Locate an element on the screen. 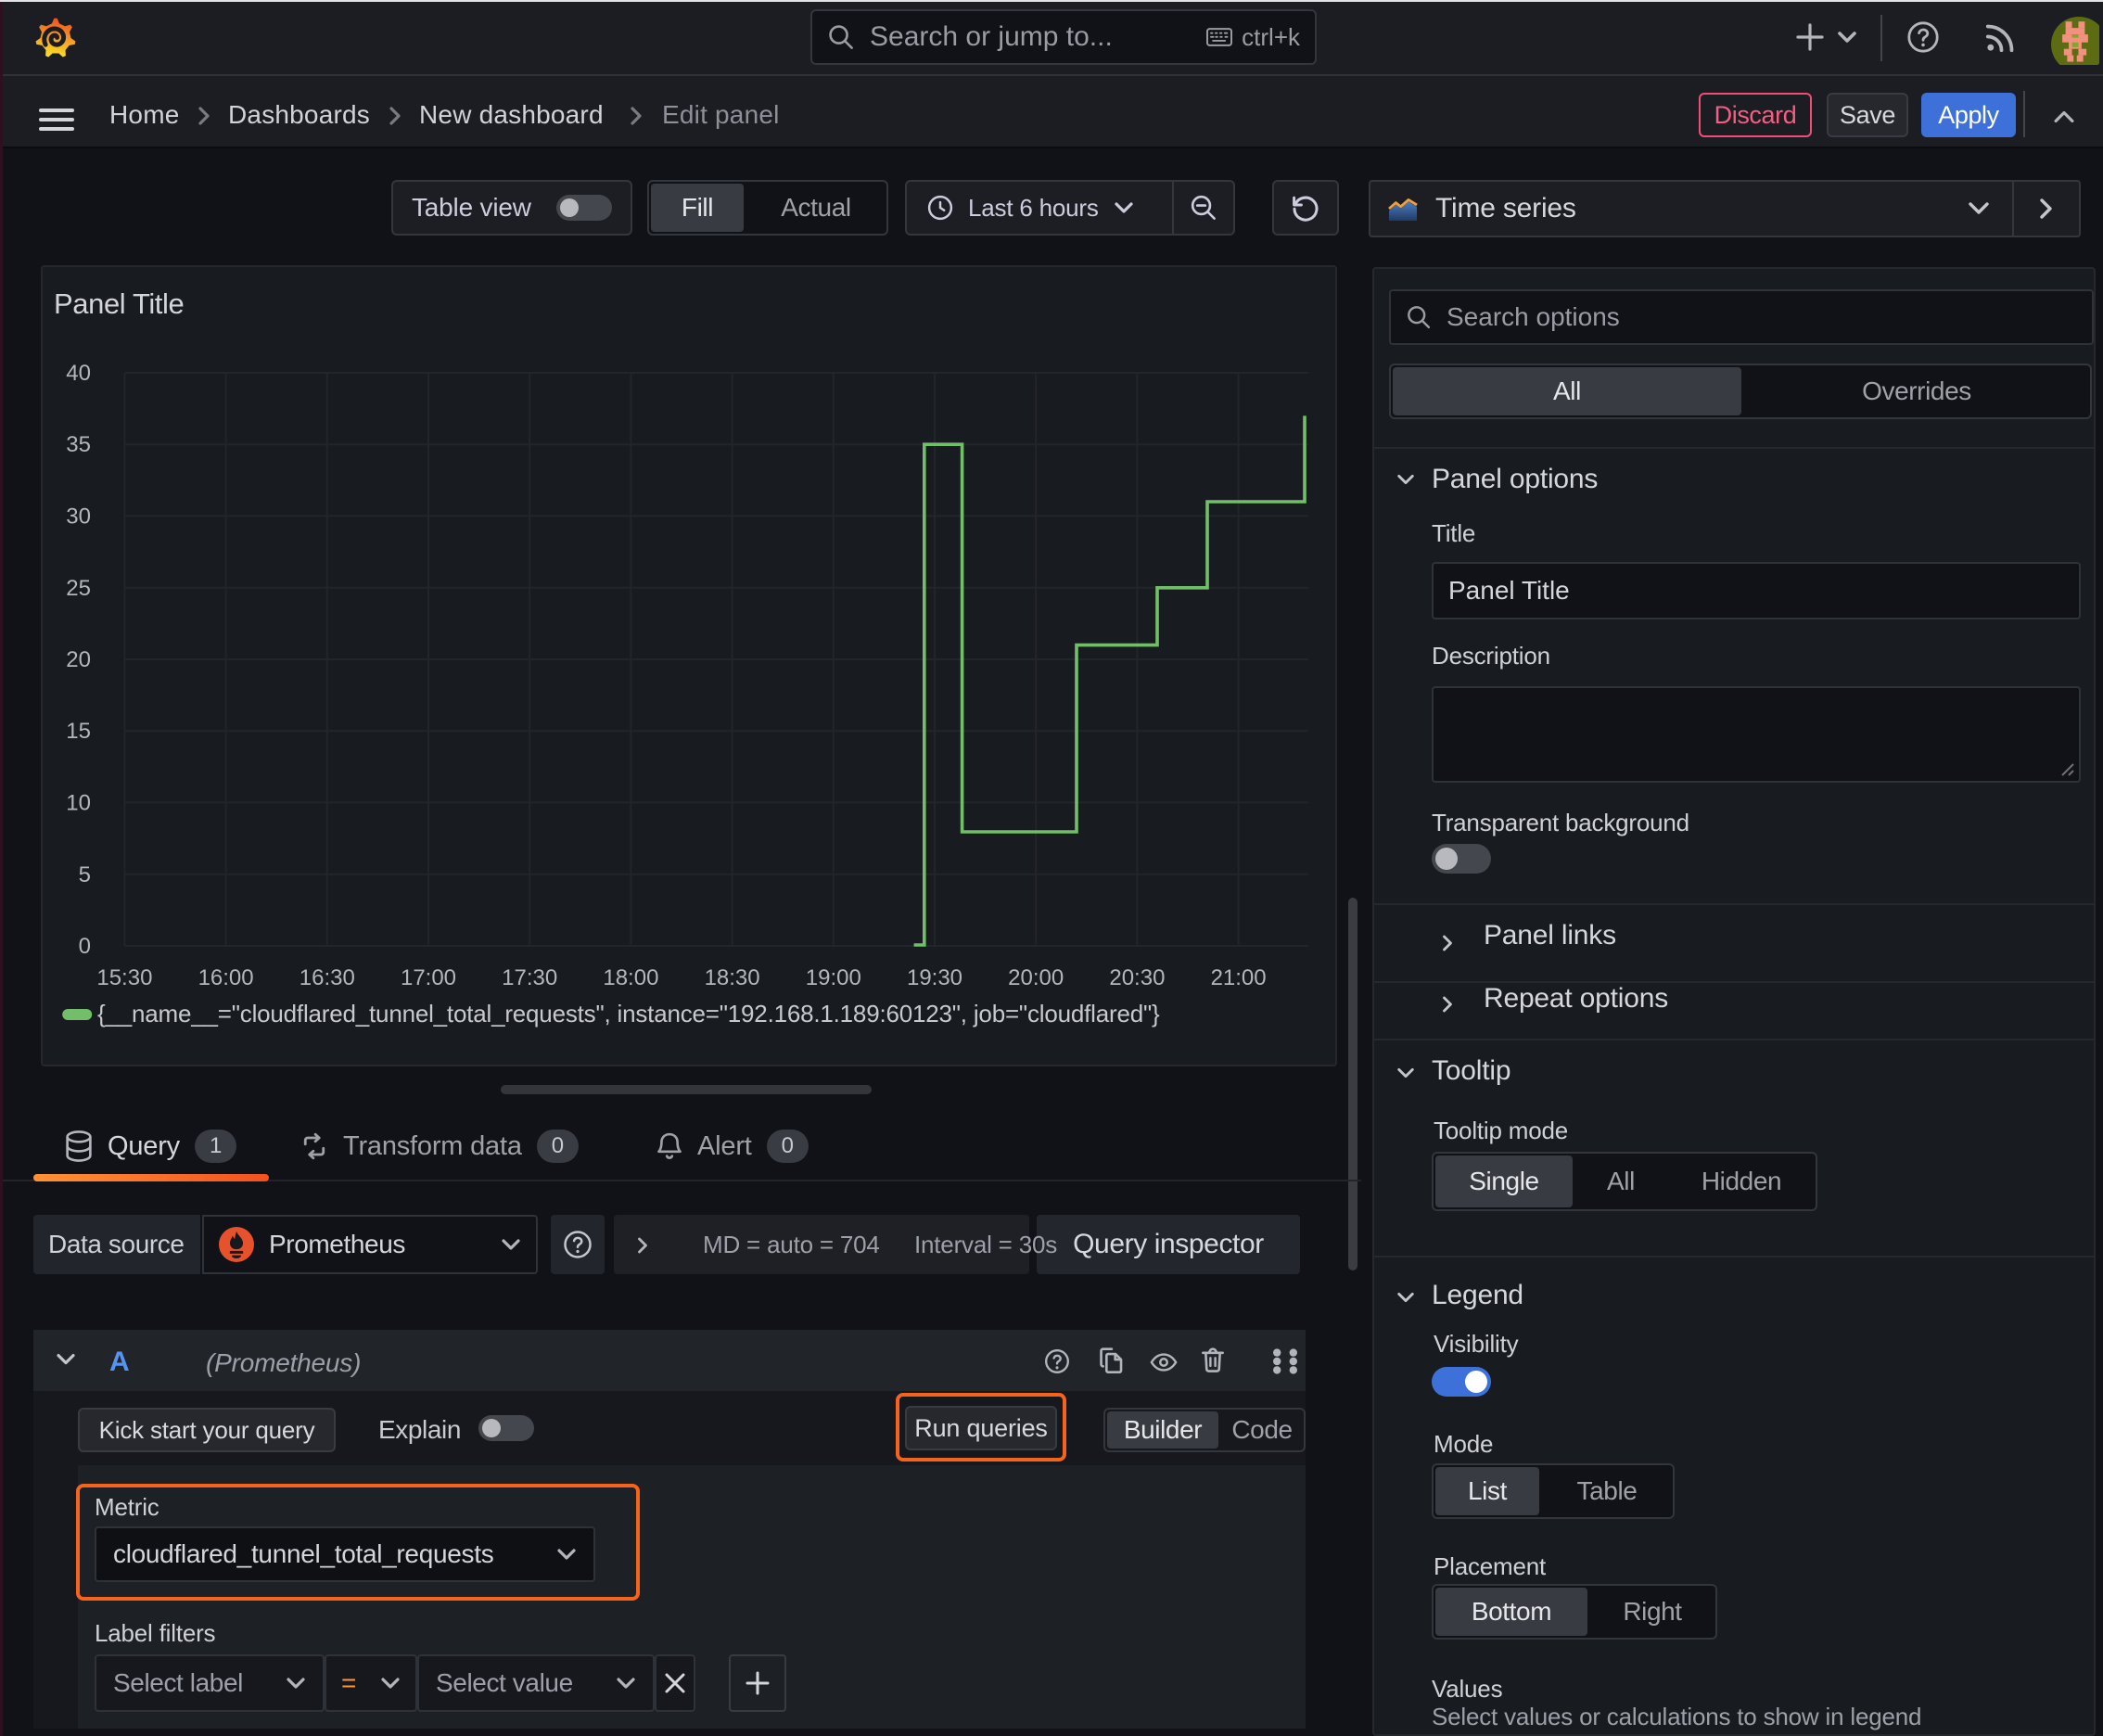 The width and height of the screenshot is (2103, 1736). svg-text: 5 is located at coordinates (85, 874).